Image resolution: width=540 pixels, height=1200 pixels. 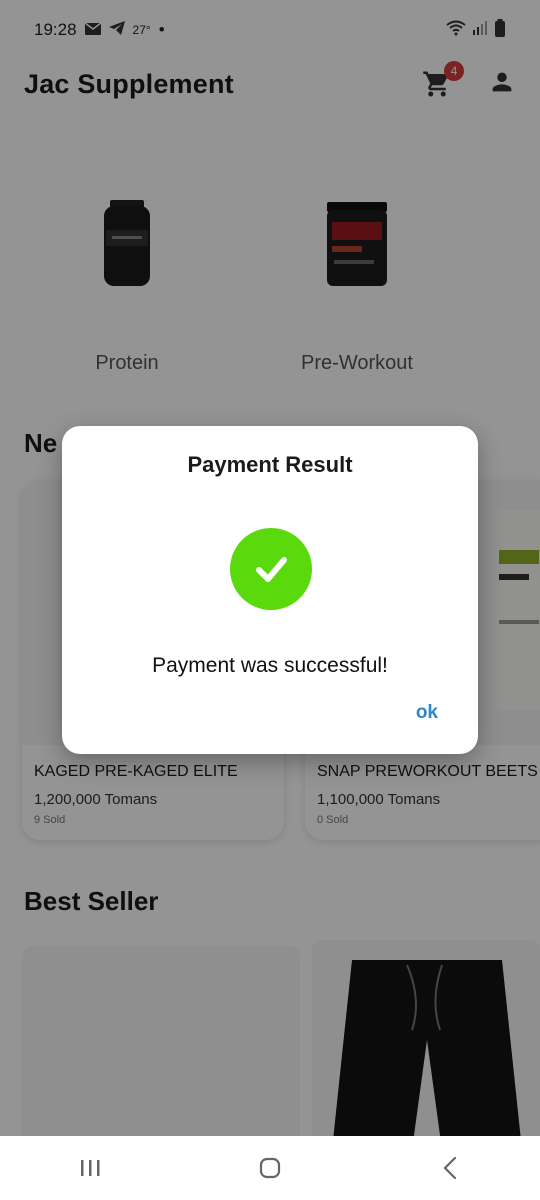 I want to click on back-button, so click(x=450, y=1168).